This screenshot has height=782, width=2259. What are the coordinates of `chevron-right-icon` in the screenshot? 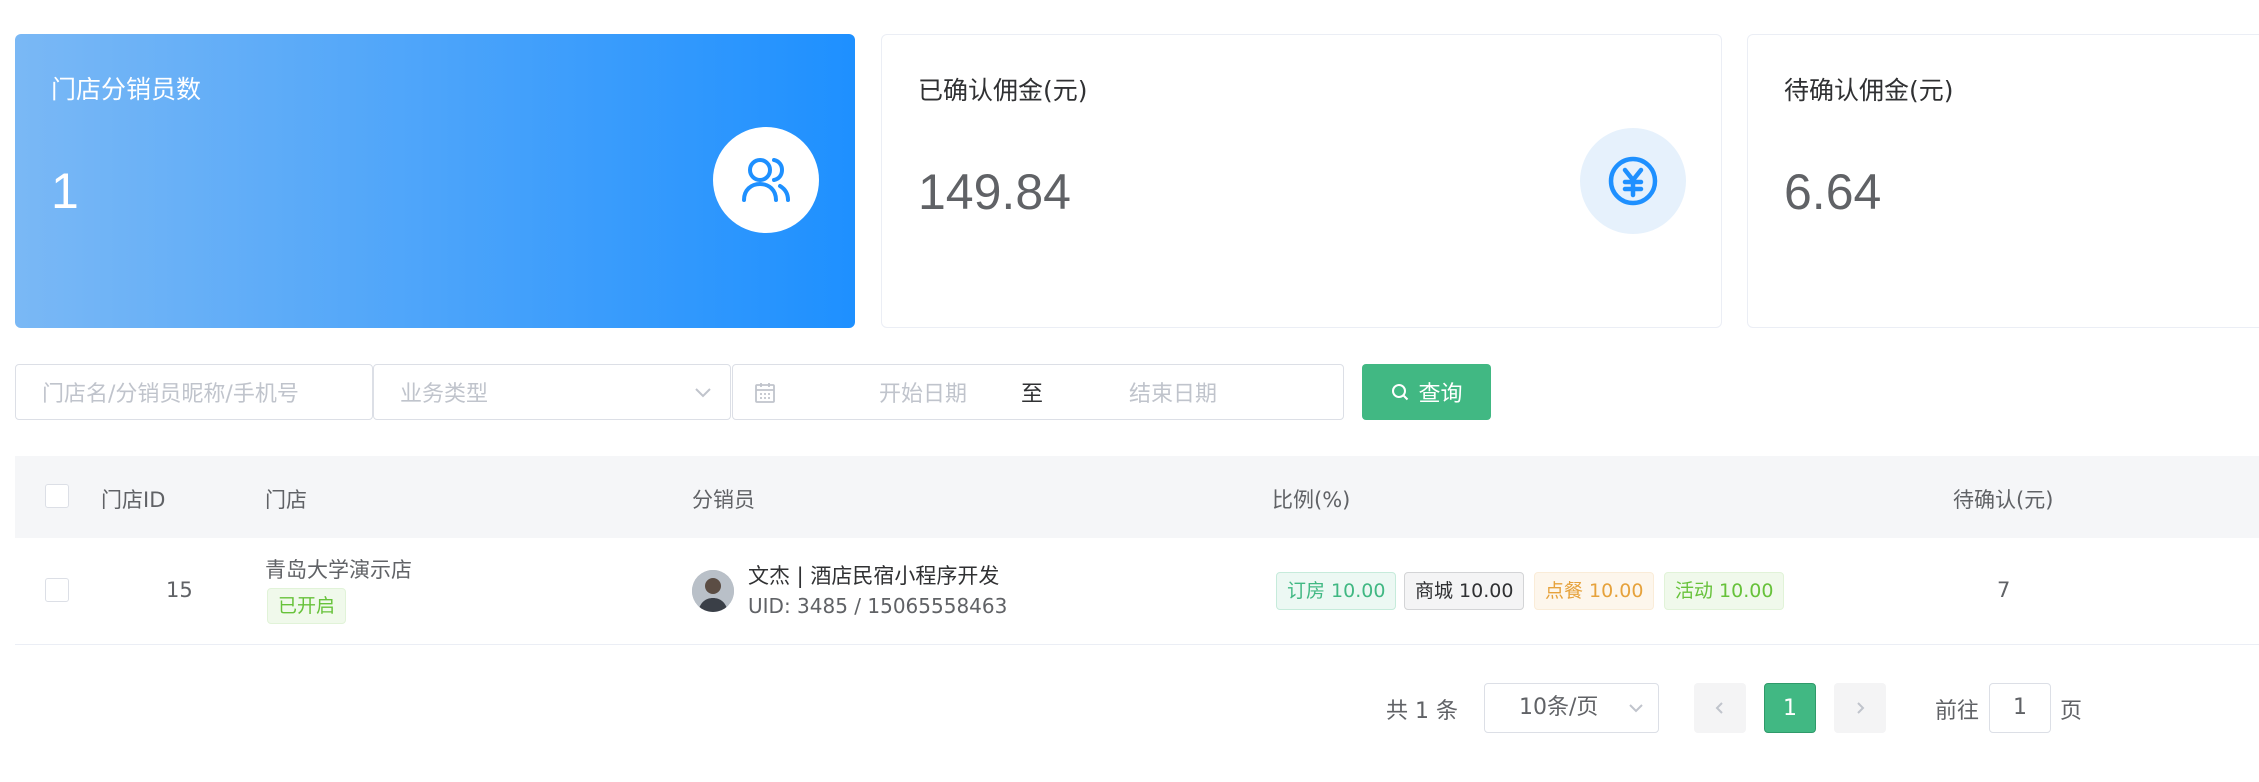 It's located at (1861, 708).